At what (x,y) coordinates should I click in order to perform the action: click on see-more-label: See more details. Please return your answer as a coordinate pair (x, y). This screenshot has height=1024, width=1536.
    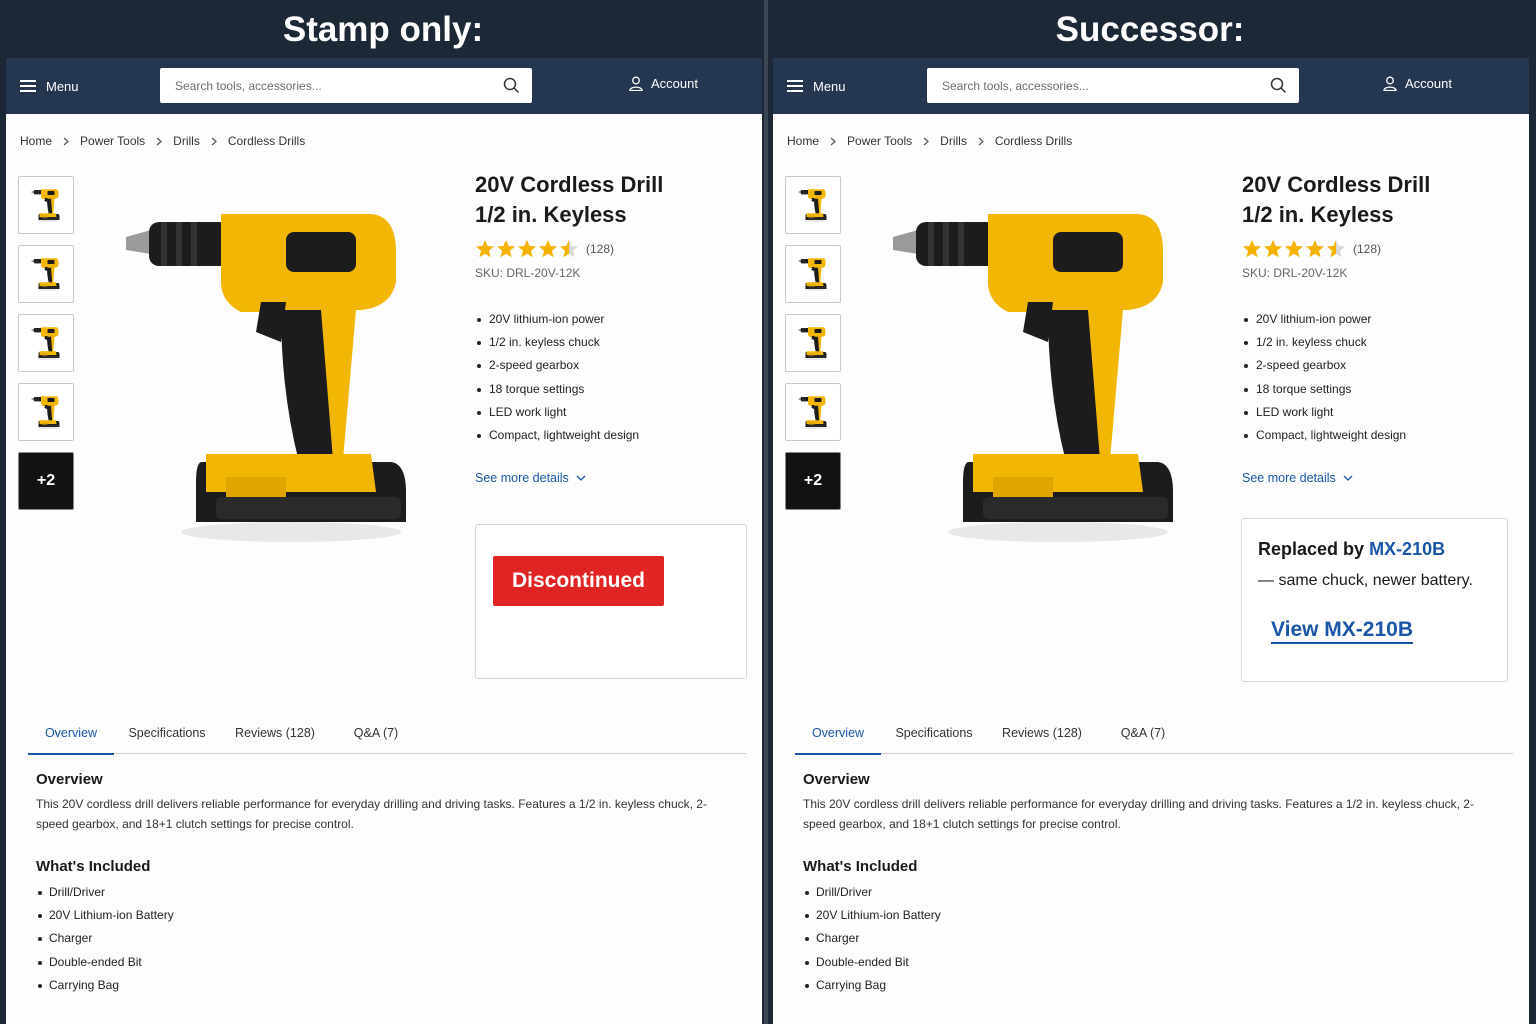
    Looking at the image, I should click on (1289, 478).